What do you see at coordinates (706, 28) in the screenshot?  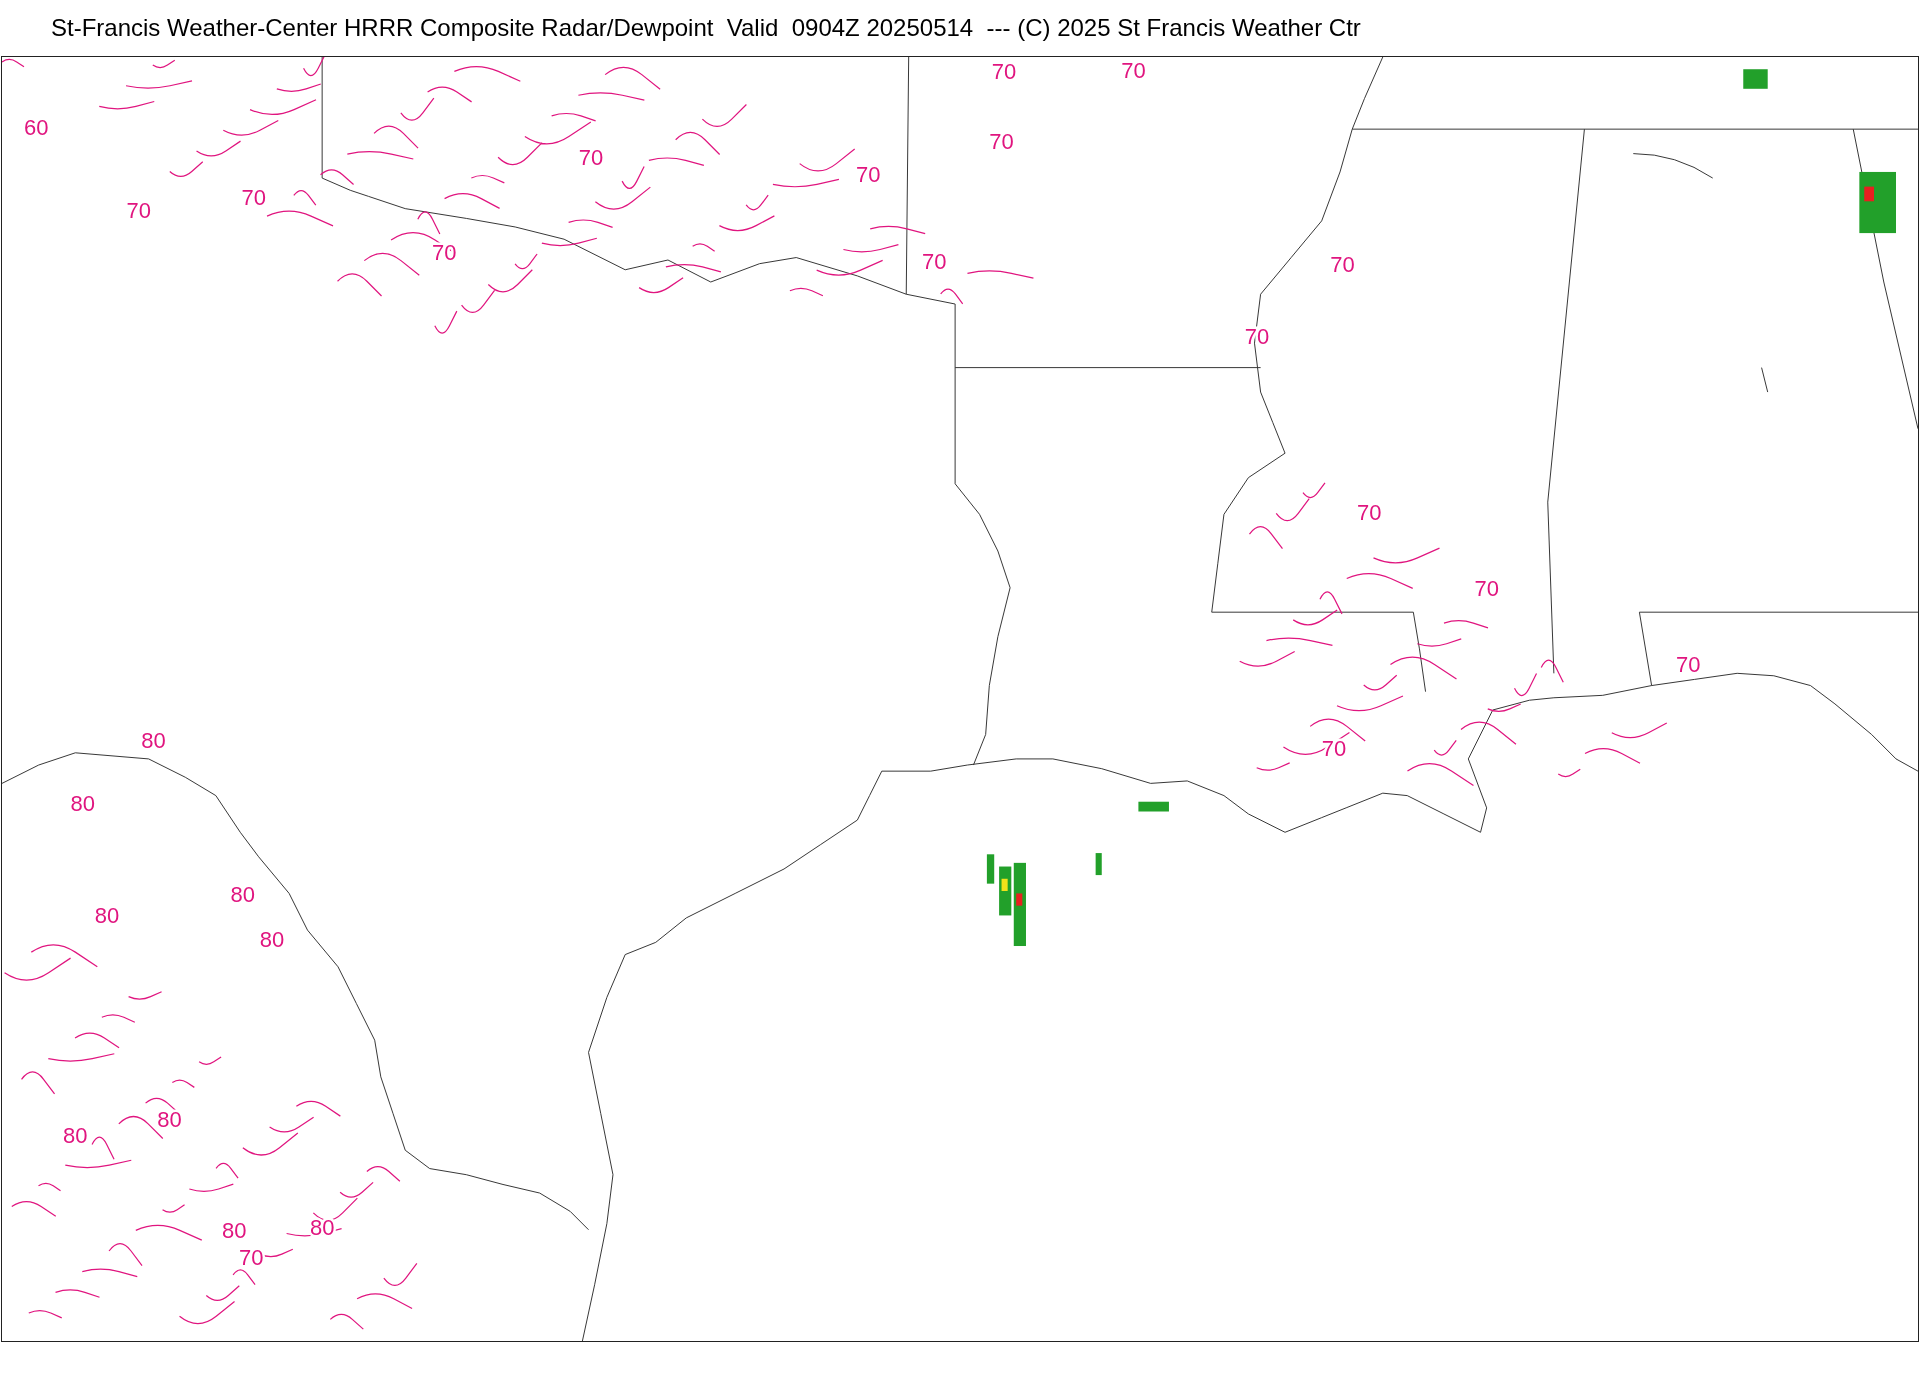 I see `map-title: St-Francis Weather-Center HRRR Composite Radar/Dewpoint Valid 0904Z 20250514 --- (C) 2025 St Francis Weather Ctr` at bounding box center [706, 28].